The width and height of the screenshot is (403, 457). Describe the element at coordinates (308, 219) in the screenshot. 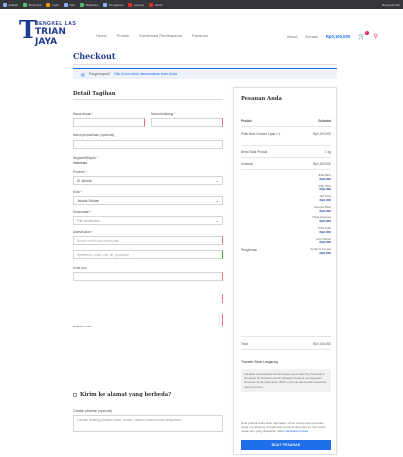

I see `shipping-option: Ninja Express Rp0,000` at that location.